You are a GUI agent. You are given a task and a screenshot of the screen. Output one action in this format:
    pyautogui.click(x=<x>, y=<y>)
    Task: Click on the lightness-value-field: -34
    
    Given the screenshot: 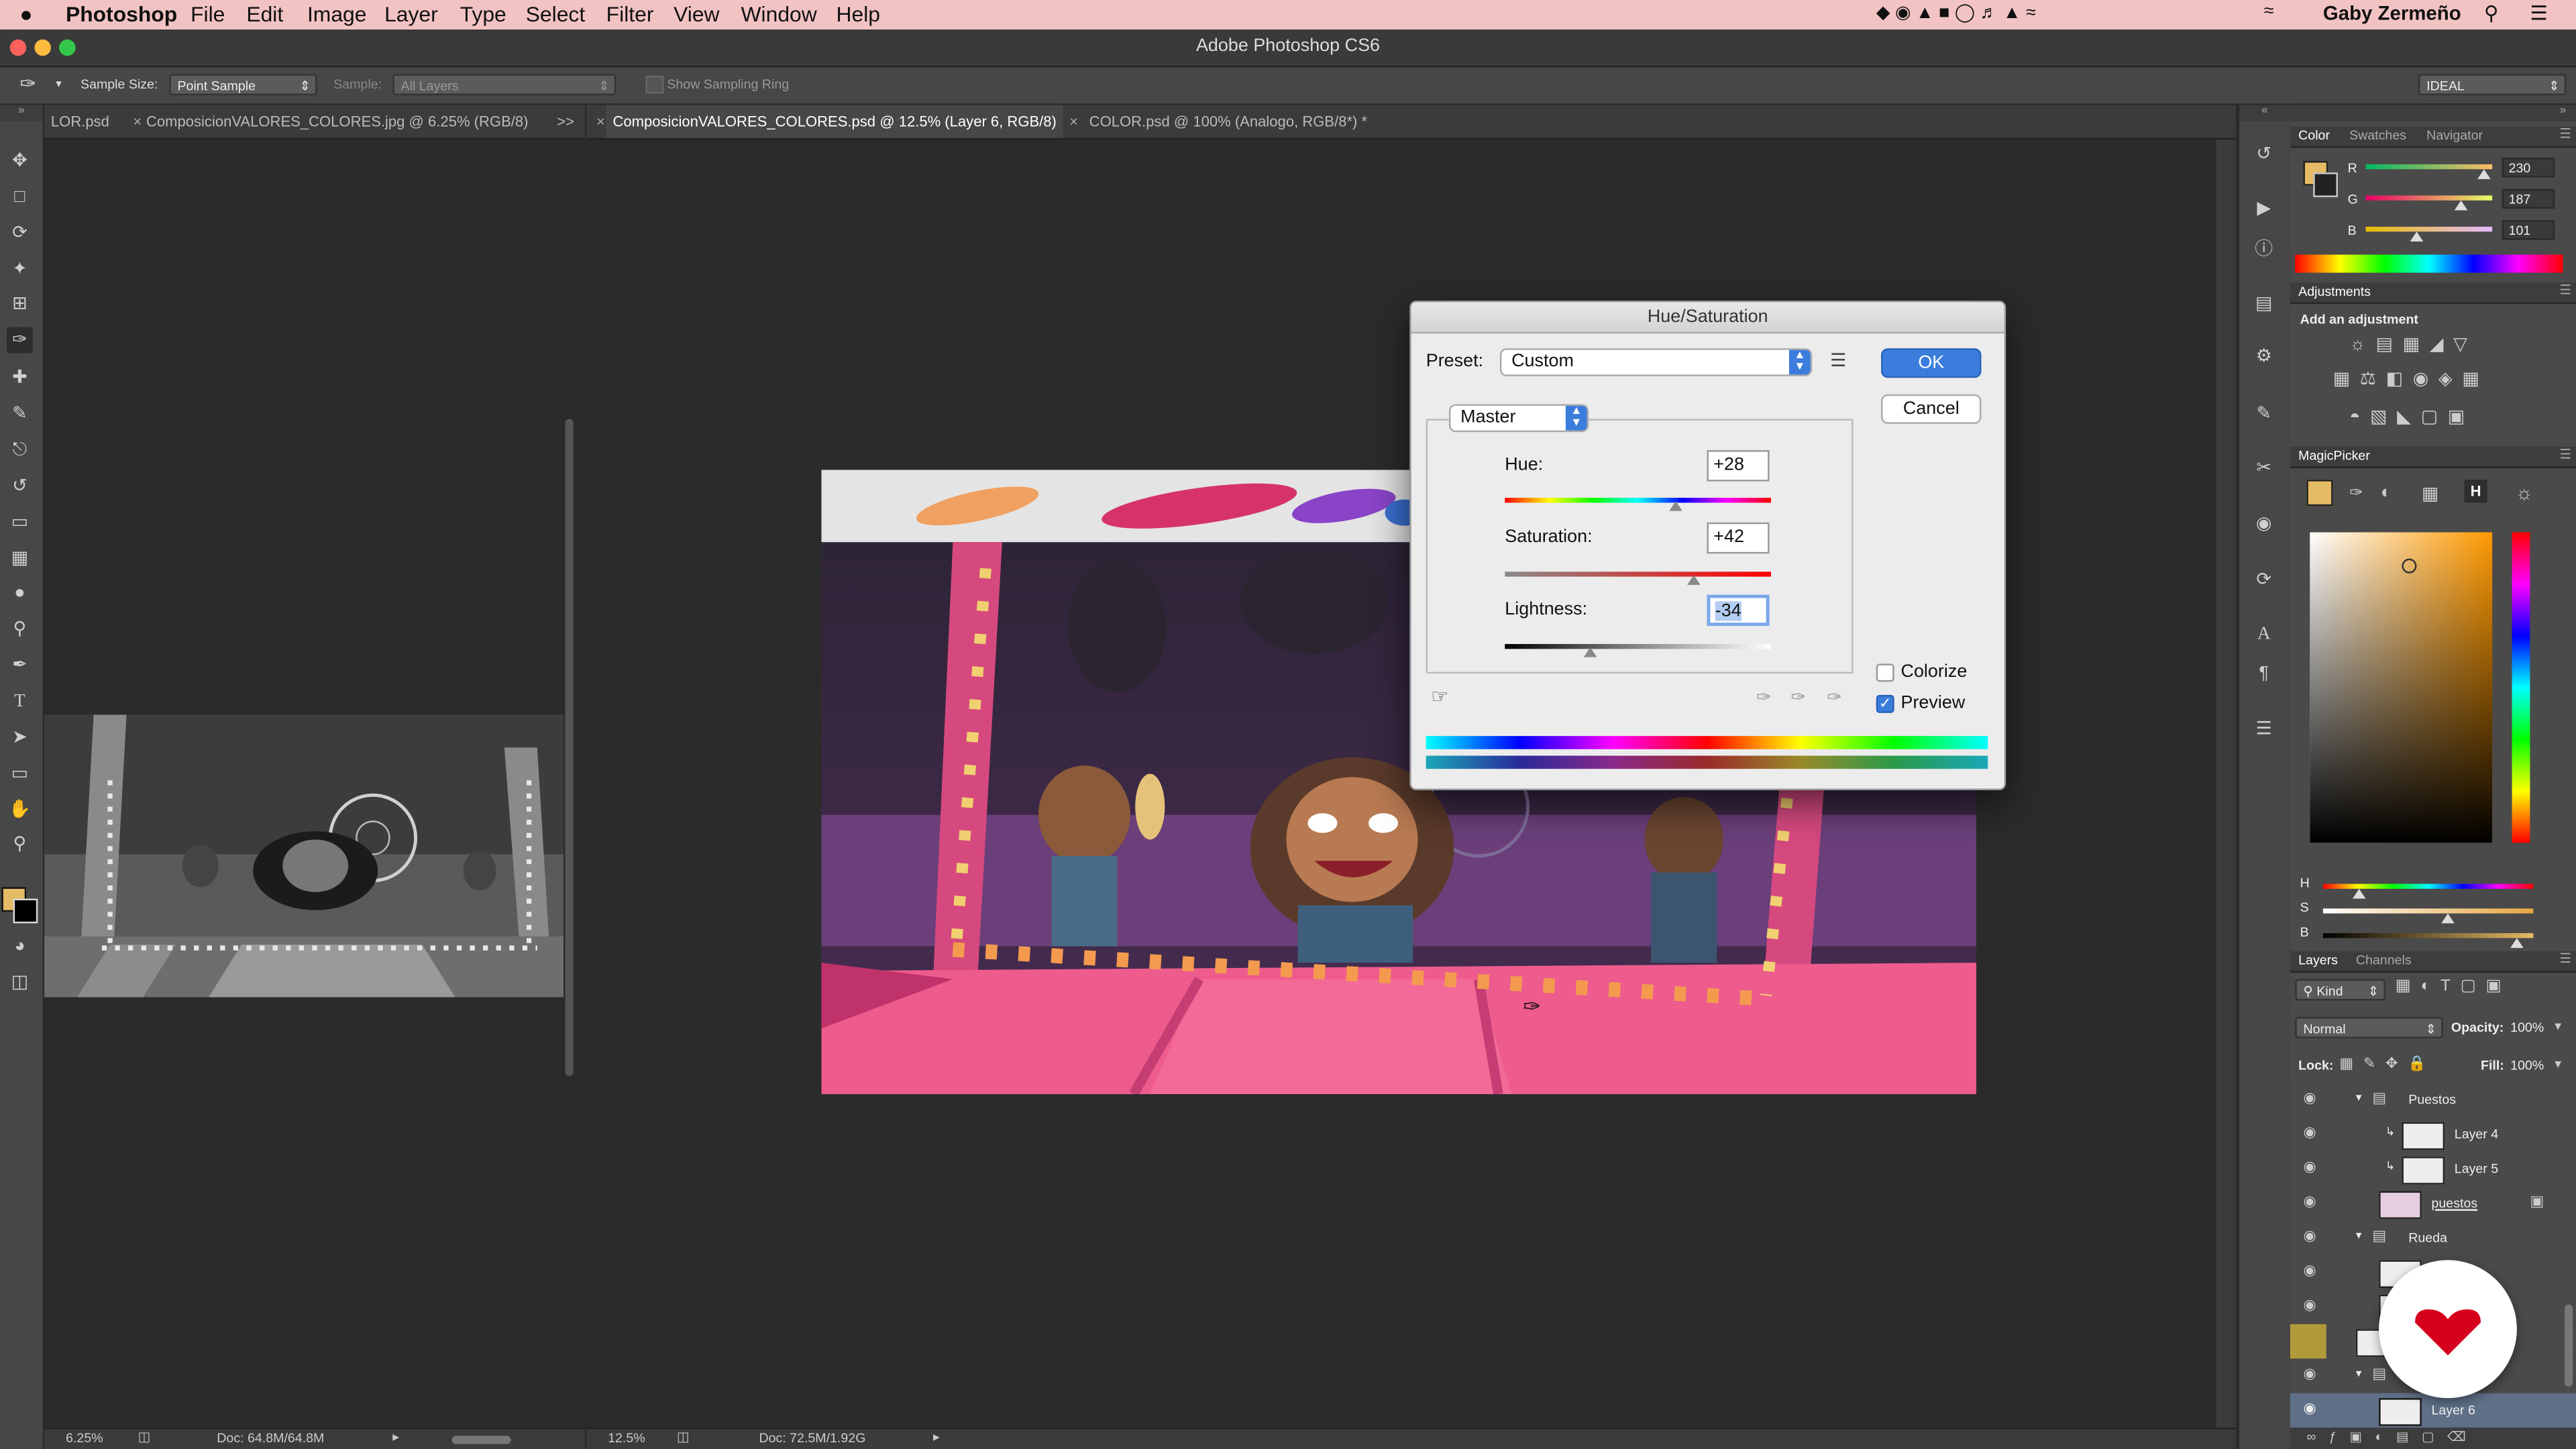 What is the action you would take?
    pyautogui.click(x=1738, y=610)
    